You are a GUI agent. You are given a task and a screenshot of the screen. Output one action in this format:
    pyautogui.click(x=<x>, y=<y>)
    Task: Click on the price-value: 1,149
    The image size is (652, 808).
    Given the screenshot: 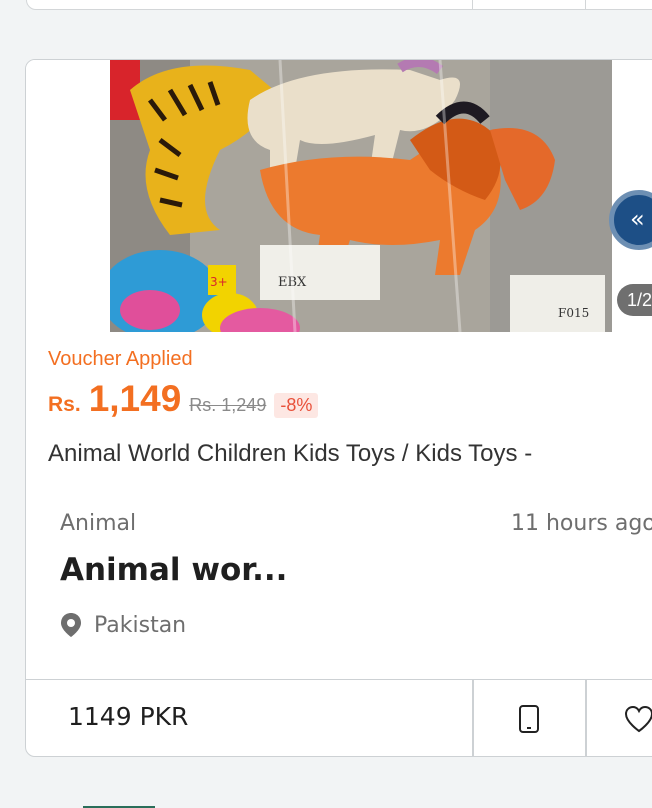 What is the action you would take?
    pyautogui.click(x=135, y=398)
    